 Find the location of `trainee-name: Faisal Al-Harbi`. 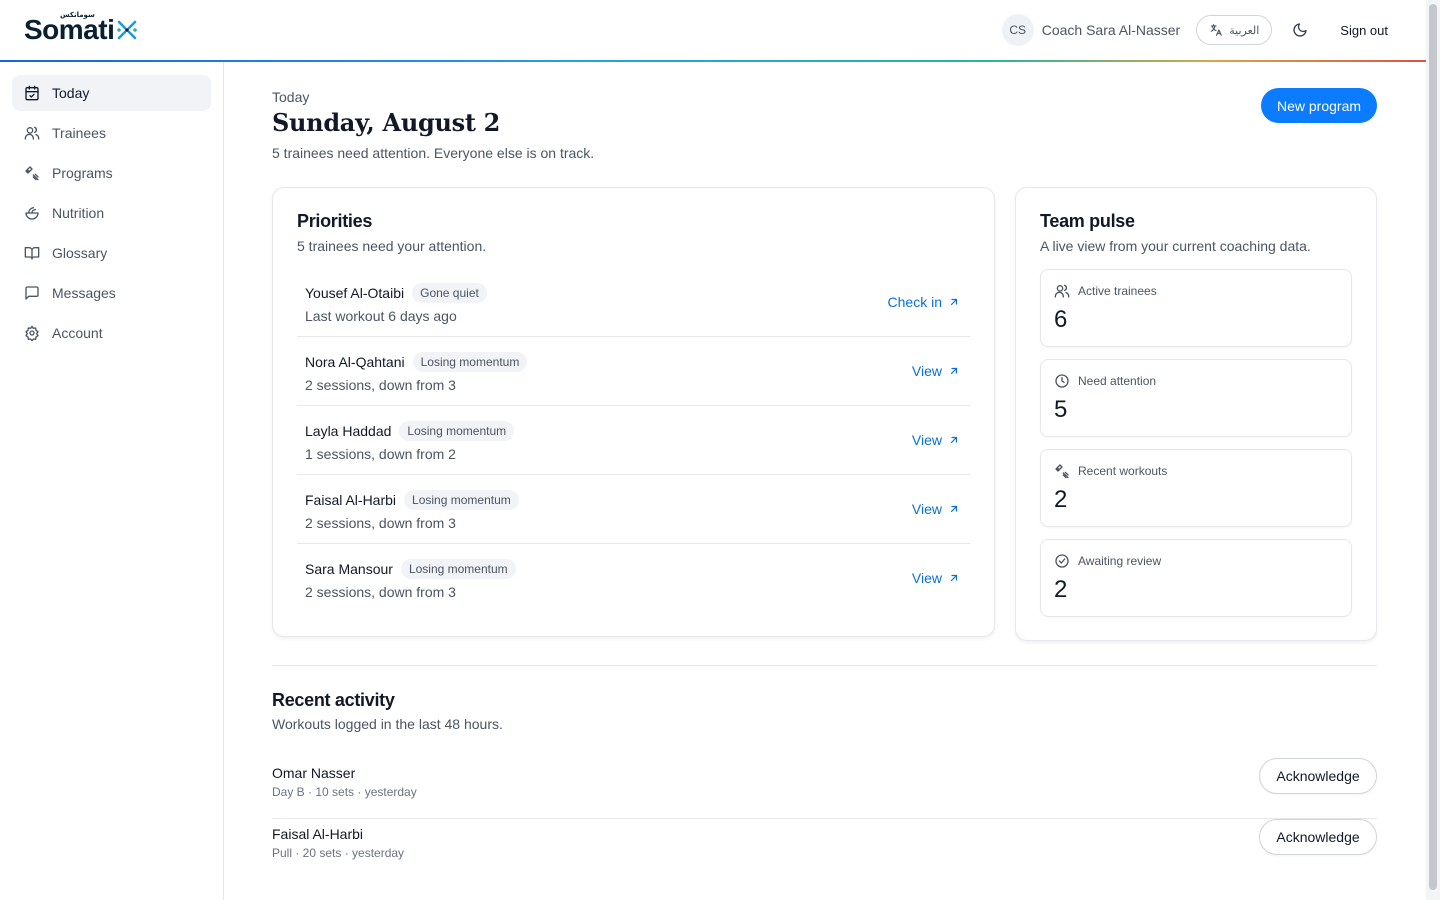

trainee-name: Faisal Al-Harbi is located at coordinates (350, 500).